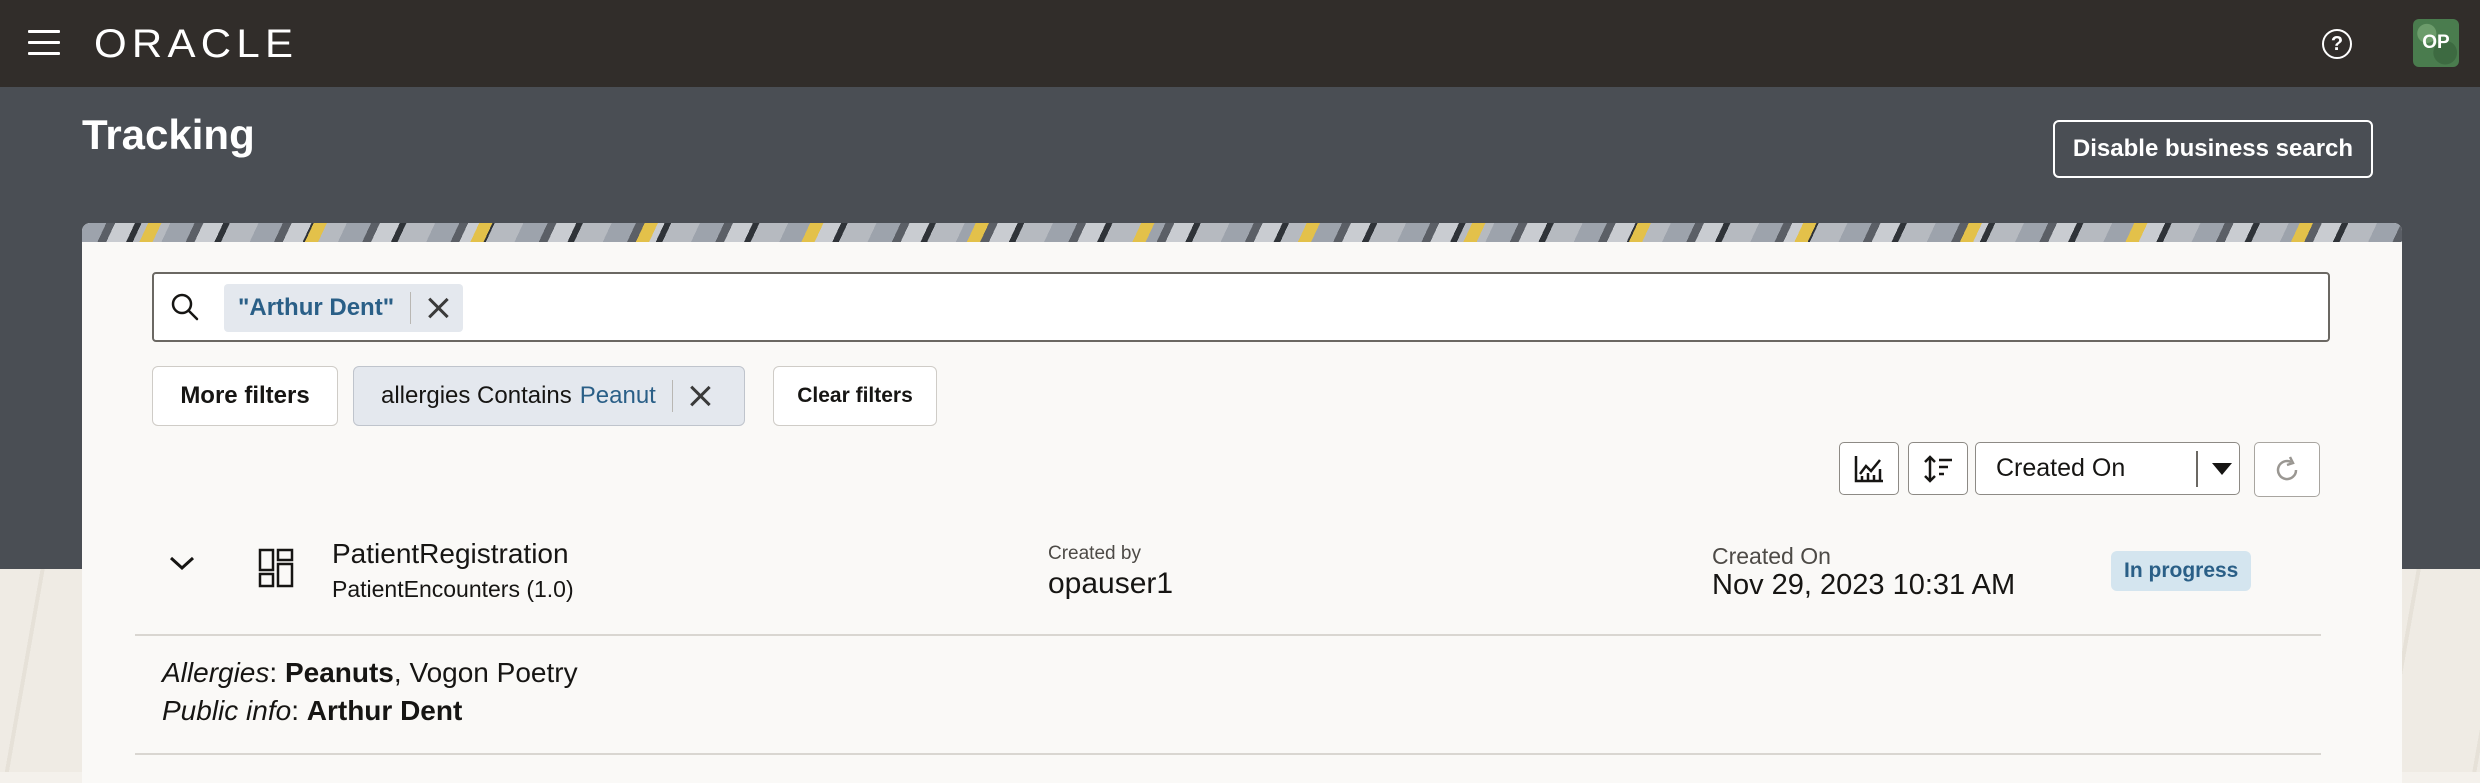  What do you see at coordinates (1094, 553) in the screenshot?
I see `created-by-label: Created by` at bounding box center [1094, 553].